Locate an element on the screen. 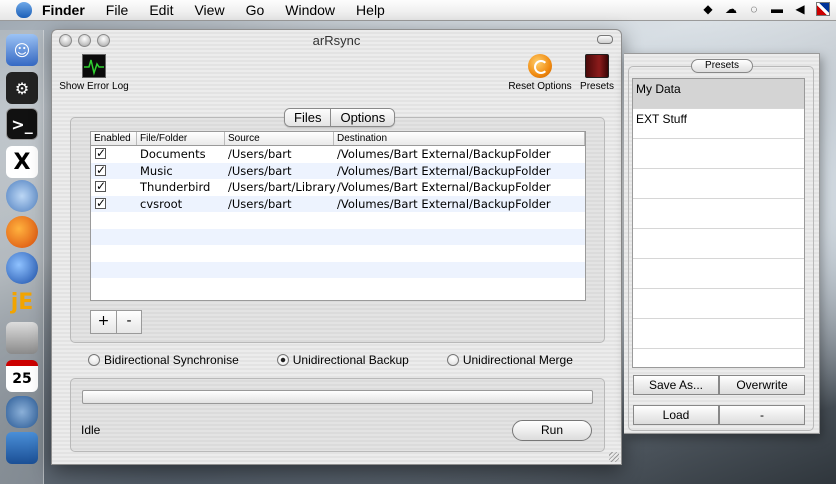  menu-go: Go is located at coordinates (255, 10).